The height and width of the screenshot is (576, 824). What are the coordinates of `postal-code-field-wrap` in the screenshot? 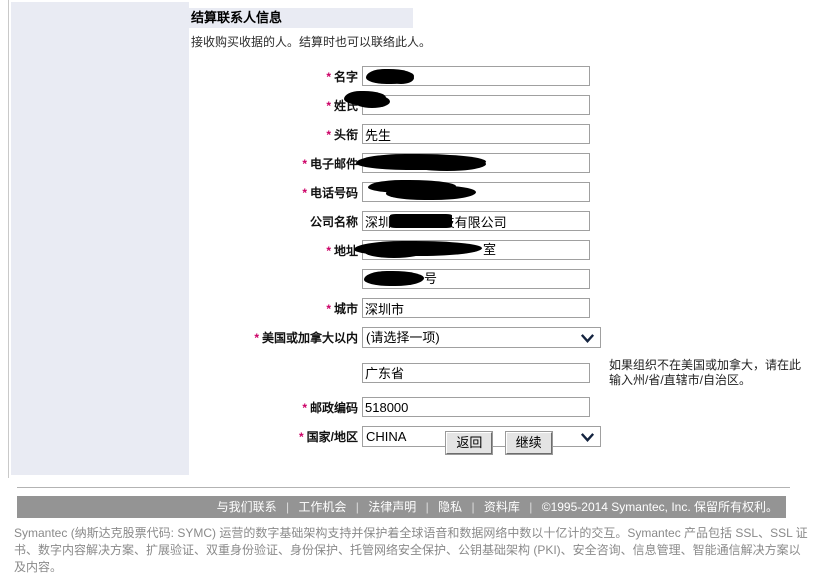 It's located at (476, 407).